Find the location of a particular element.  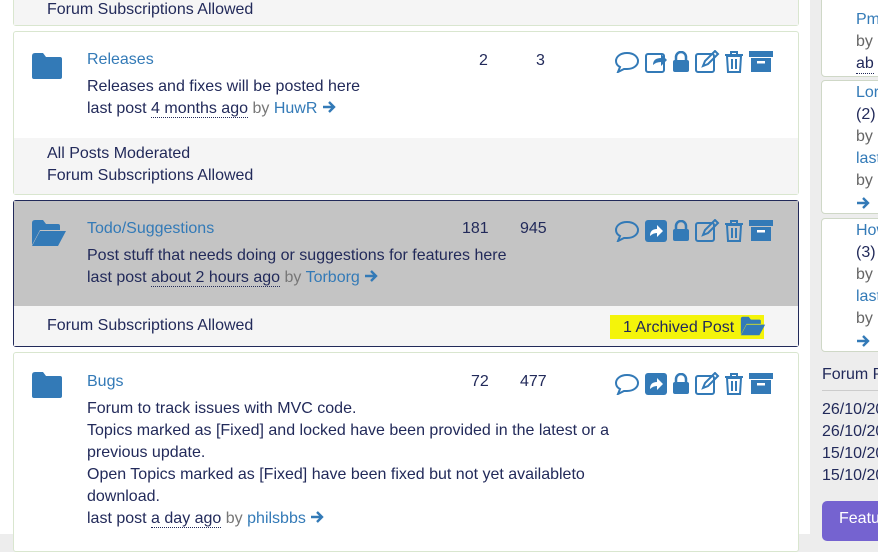

description-line: download. is located at coordinates (123, 496).